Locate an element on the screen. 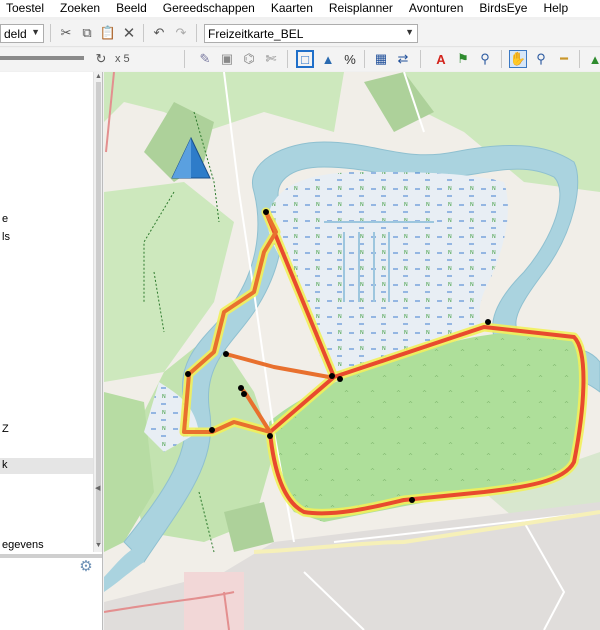 Image resolution: width=600 pixels, height=630 pixels. view-combo: deld ▼ is located at coordinates (22, 33).